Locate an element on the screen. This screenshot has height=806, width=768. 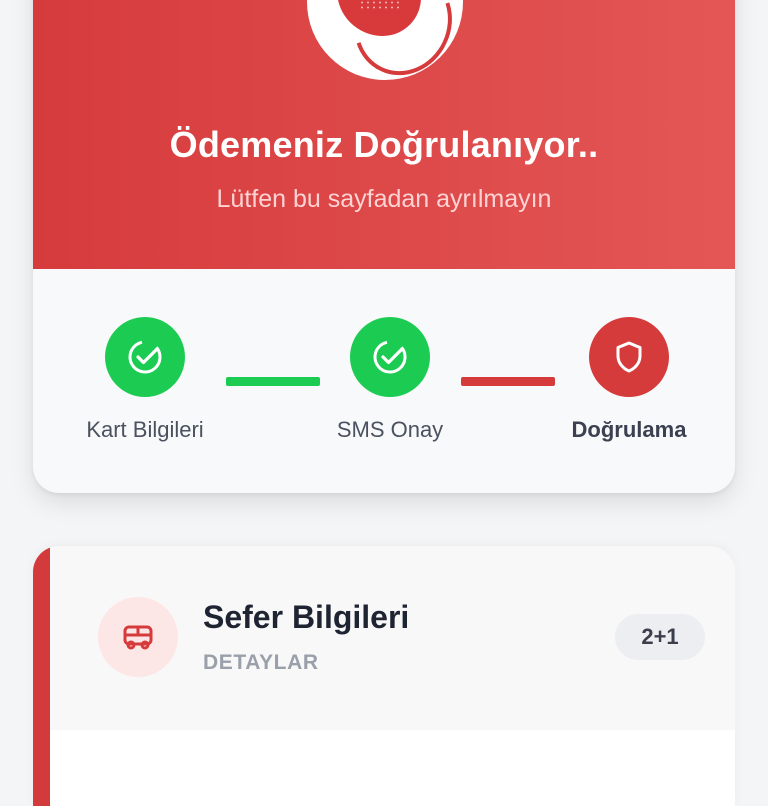
shield-icon is located at coordinates (629, 357).